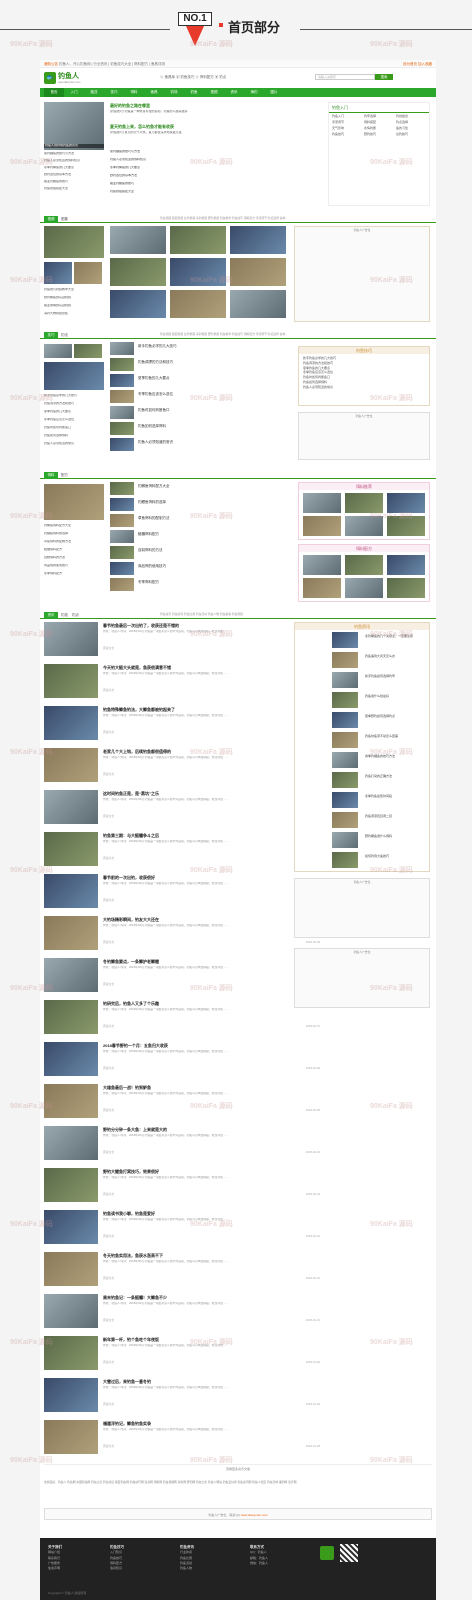 Image resolution: width=472 pixels, height=1600 pixels. I want to click on nav-item: 钓鱼, so click(194, 92).